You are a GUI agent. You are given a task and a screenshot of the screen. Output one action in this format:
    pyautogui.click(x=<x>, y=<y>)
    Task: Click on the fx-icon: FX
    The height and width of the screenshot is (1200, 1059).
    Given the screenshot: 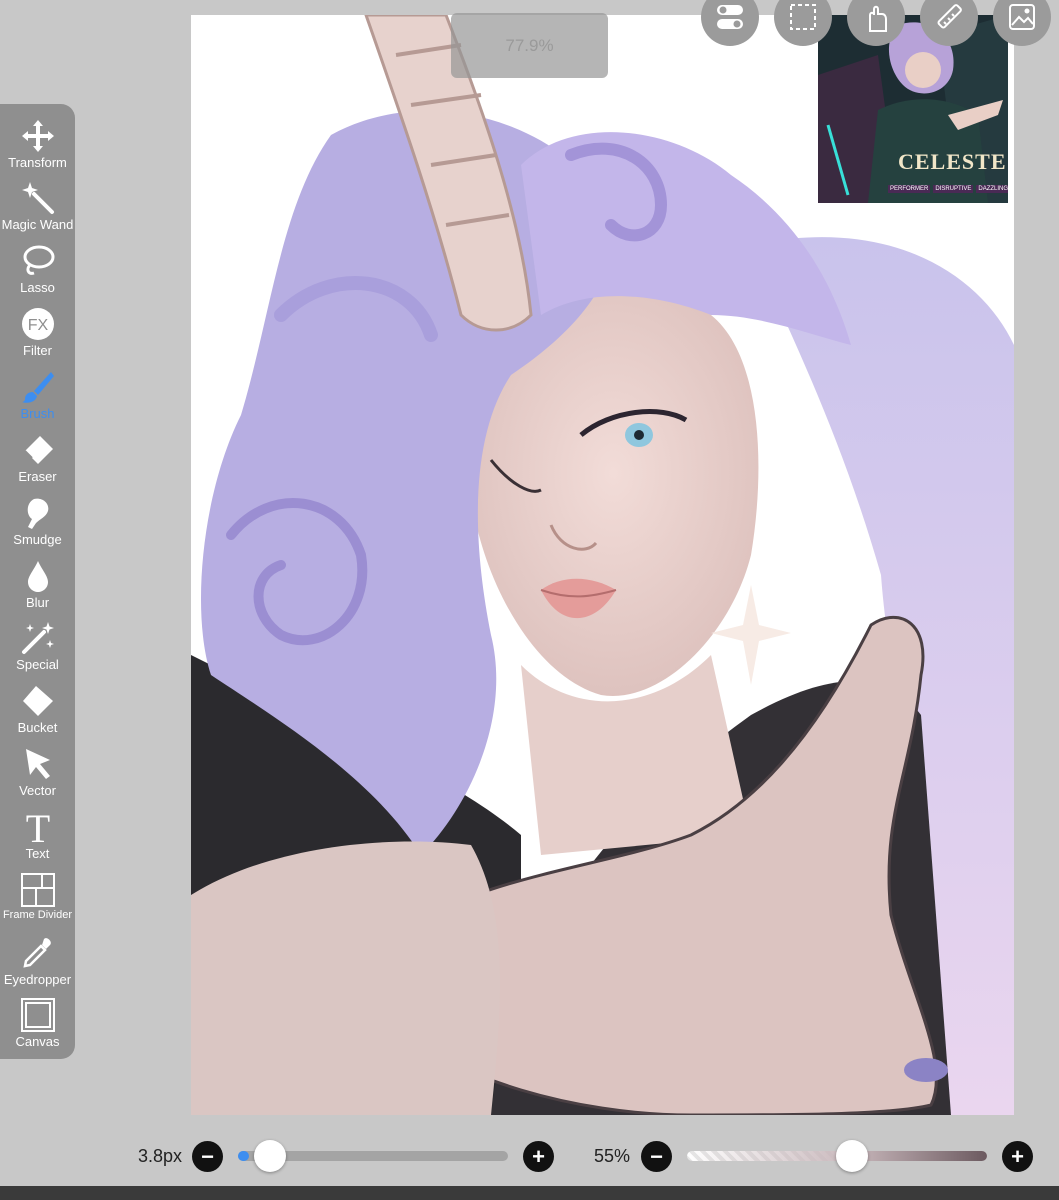 What is the action you would take?
    pyautogui.click(x=37, y=324)
    